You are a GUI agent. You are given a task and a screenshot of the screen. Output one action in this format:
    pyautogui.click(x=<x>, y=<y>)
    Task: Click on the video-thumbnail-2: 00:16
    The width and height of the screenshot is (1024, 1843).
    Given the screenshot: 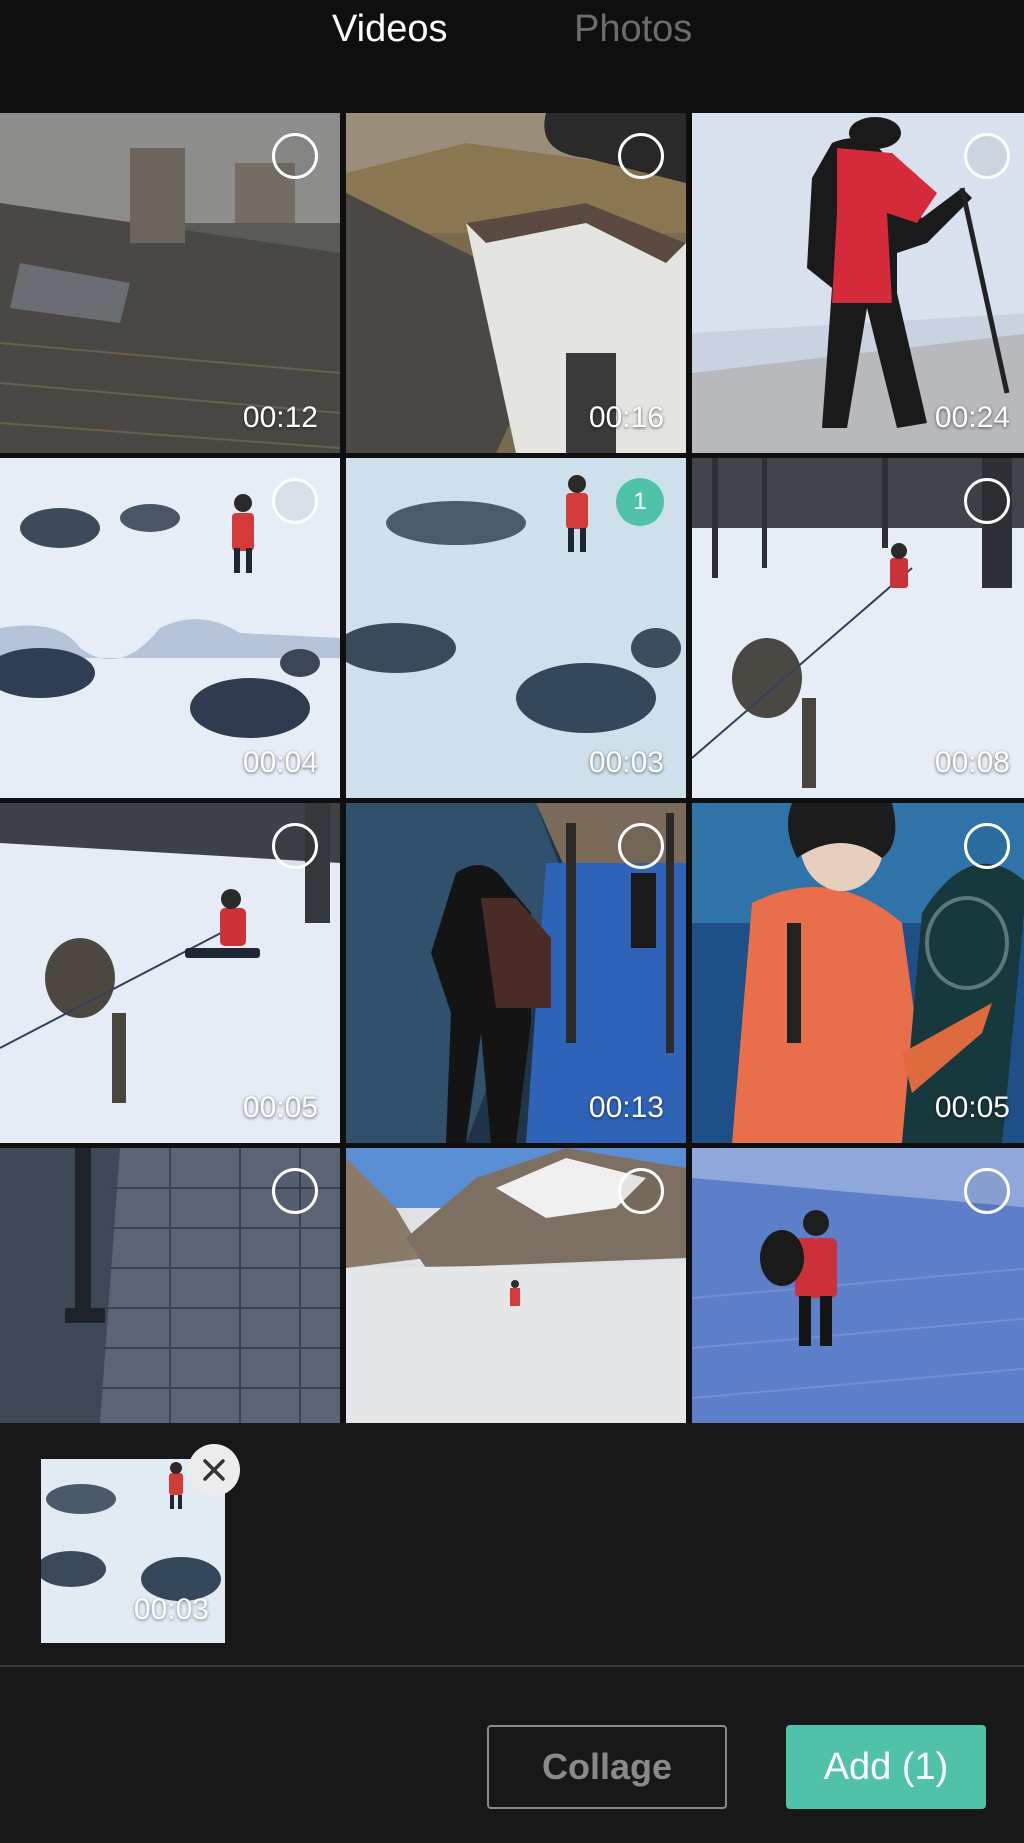 What is the action you would take?
    pyautogui.click(x=516, y=283)
    